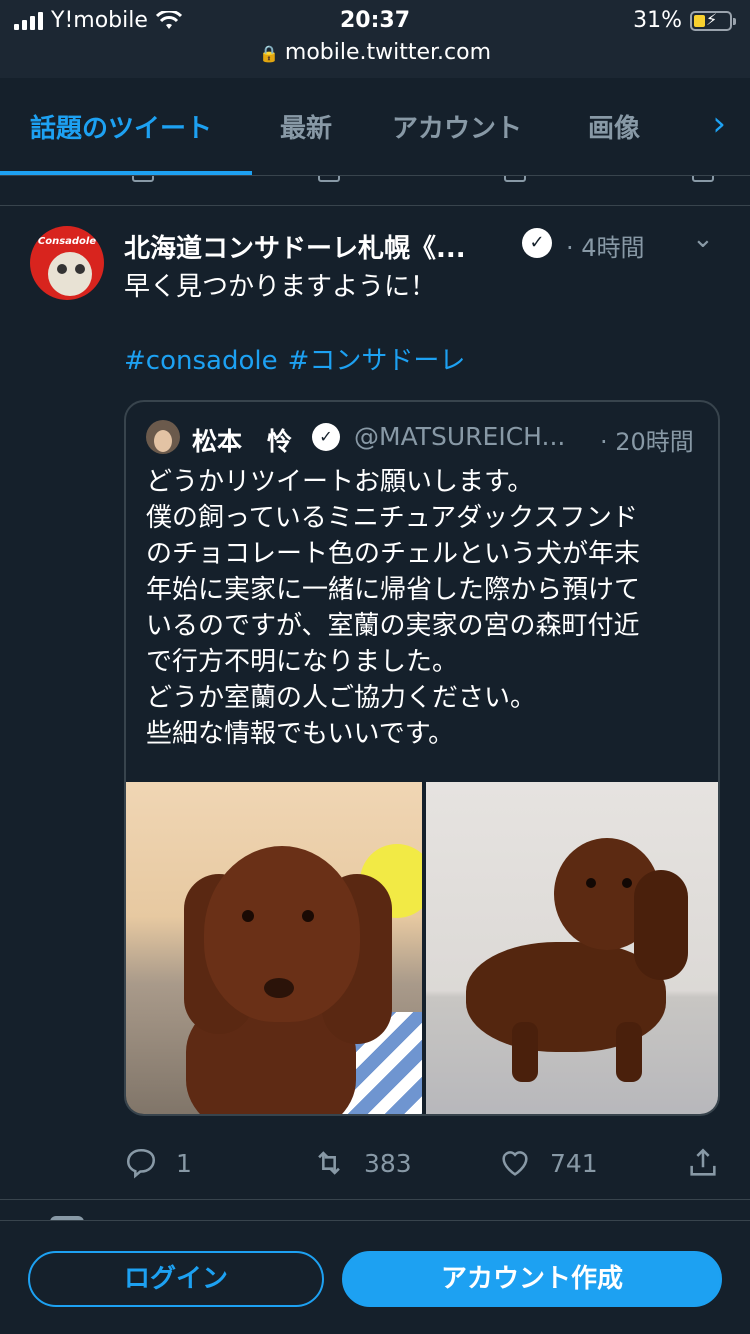  What do you see at coordinates (719, 124) in the screenshot?
I see `chevron-right-icon: ›` at bounding box center [719, 124].